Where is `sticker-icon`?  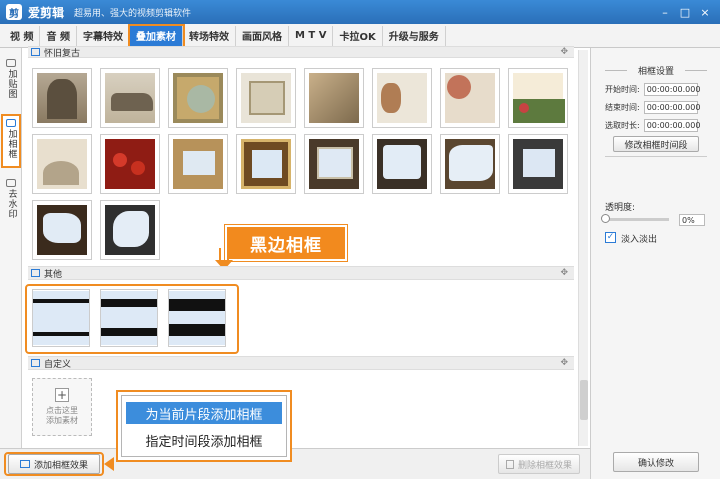 sticker-icon is located at coordinates (11, 63).